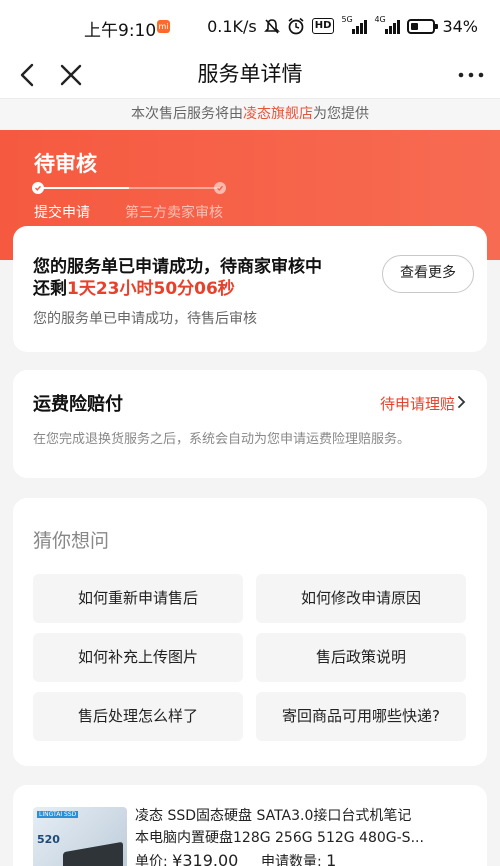  Describe the element at coordinates (232, 26) in the screenshot. I see `network-speed: 0.1K/s` at that location.